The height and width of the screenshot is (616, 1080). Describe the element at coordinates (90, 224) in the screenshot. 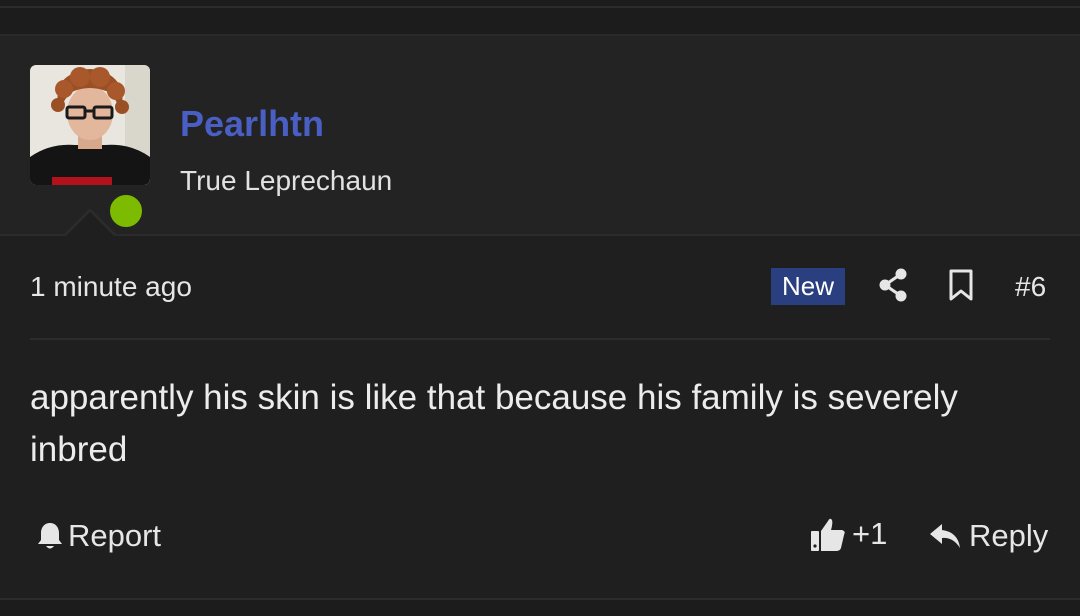

I see `message-pointer-fill` at that location.